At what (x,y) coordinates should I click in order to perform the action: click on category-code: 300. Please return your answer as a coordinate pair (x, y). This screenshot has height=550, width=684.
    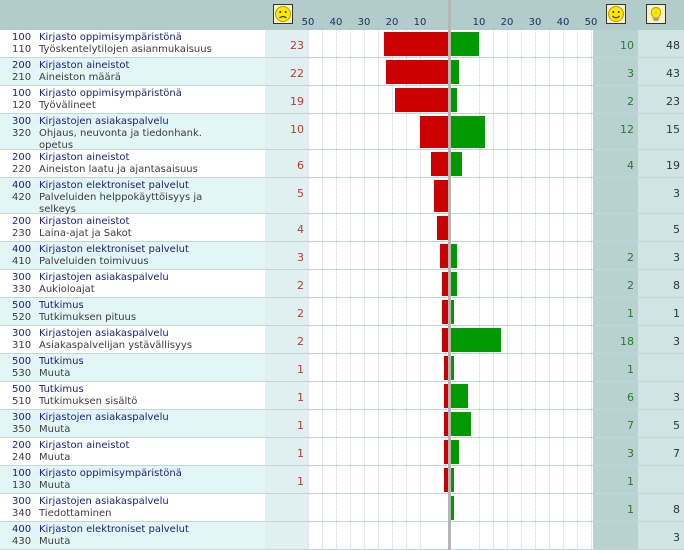
    Looking at the image, I should click on (22, 417).